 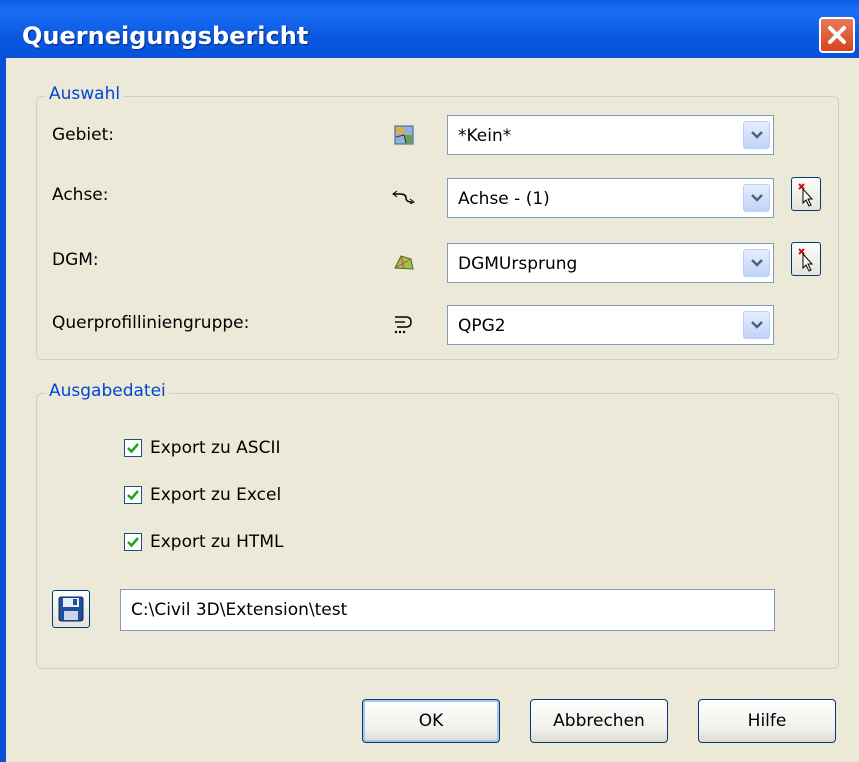 I want to click on qpg-dropdown-button, so click(x=756, y=325).